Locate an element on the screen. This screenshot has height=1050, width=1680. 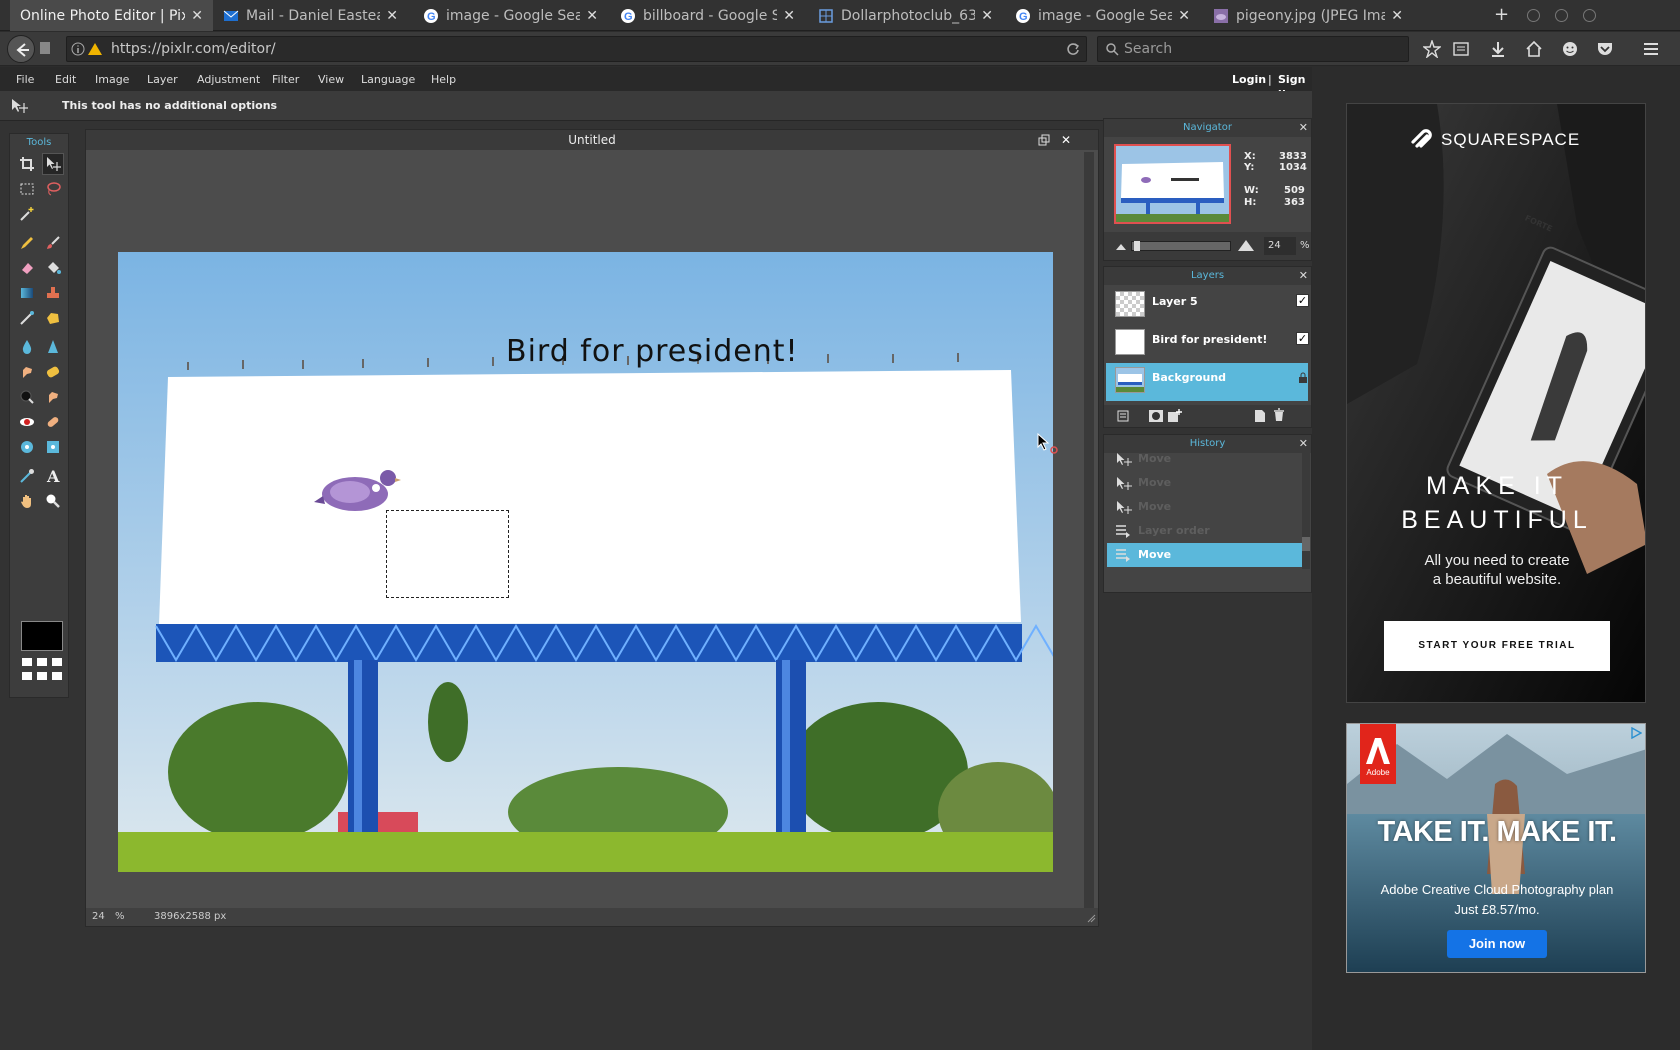
join-now-button: Join now is located at coordinates (1497, 944).